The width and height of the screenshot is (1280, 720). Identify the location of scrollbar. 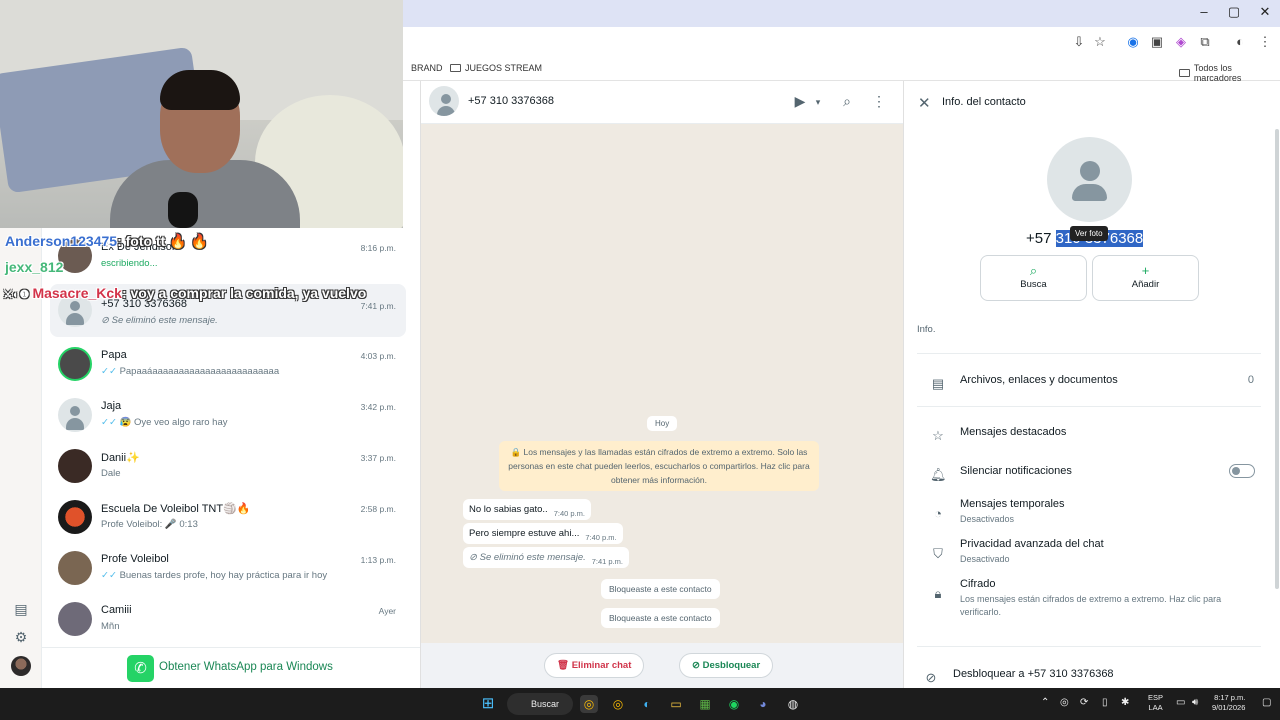
(1277, 359).